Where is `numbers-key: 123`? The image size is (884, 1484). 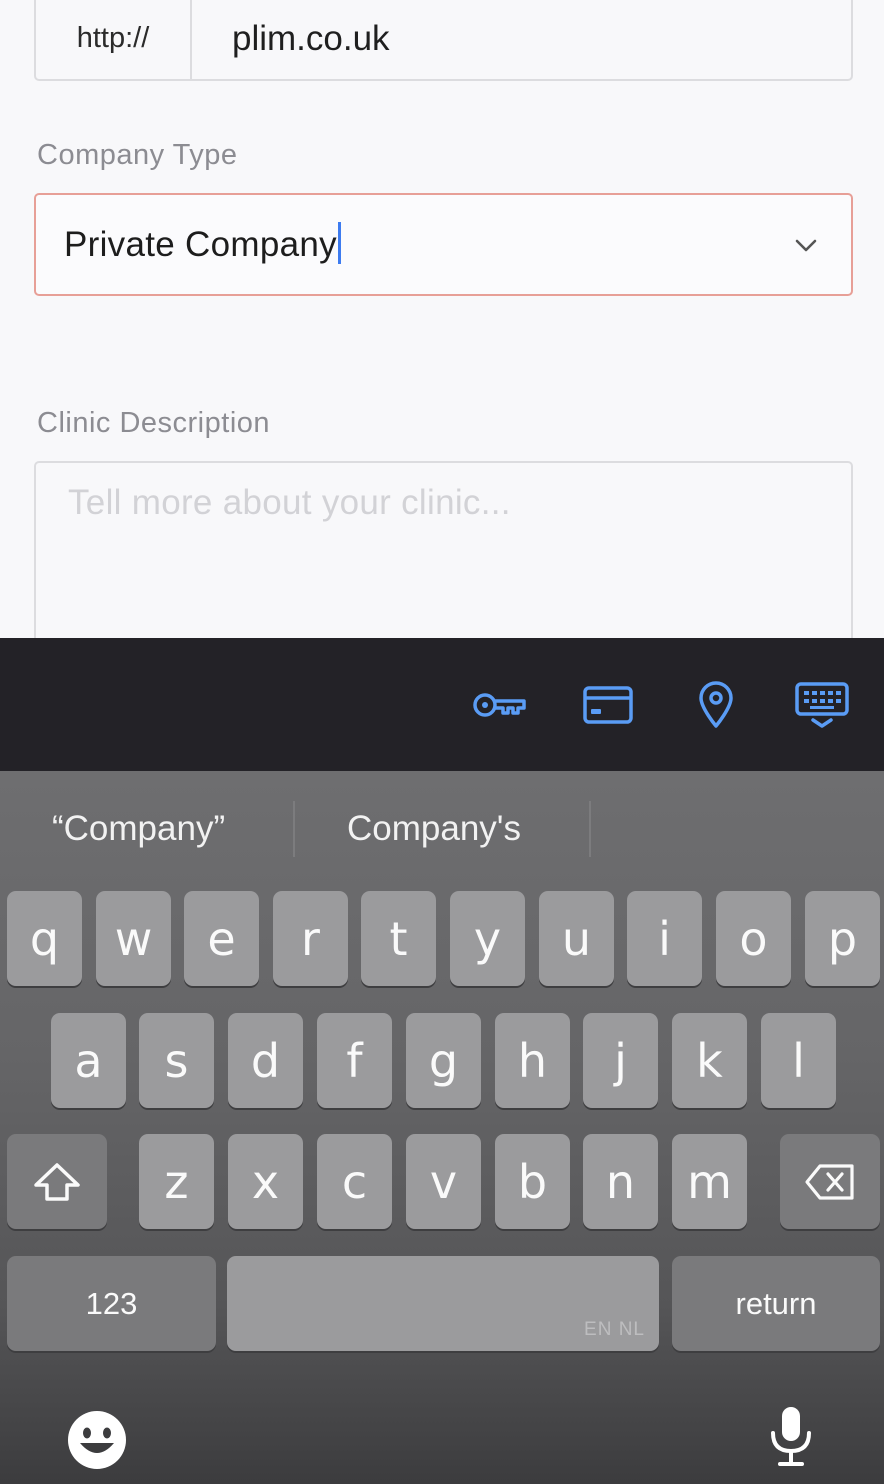 numbers-key: 123 is located at coordinates (111, 1303).